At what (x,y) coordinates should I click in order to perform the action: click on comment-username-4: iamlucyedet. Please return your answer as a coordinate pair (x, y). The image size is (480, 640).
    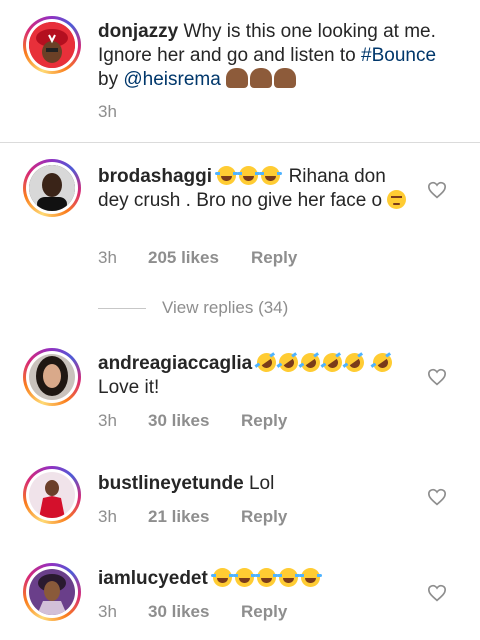
    Looking at the image, I should click on (153, 578).